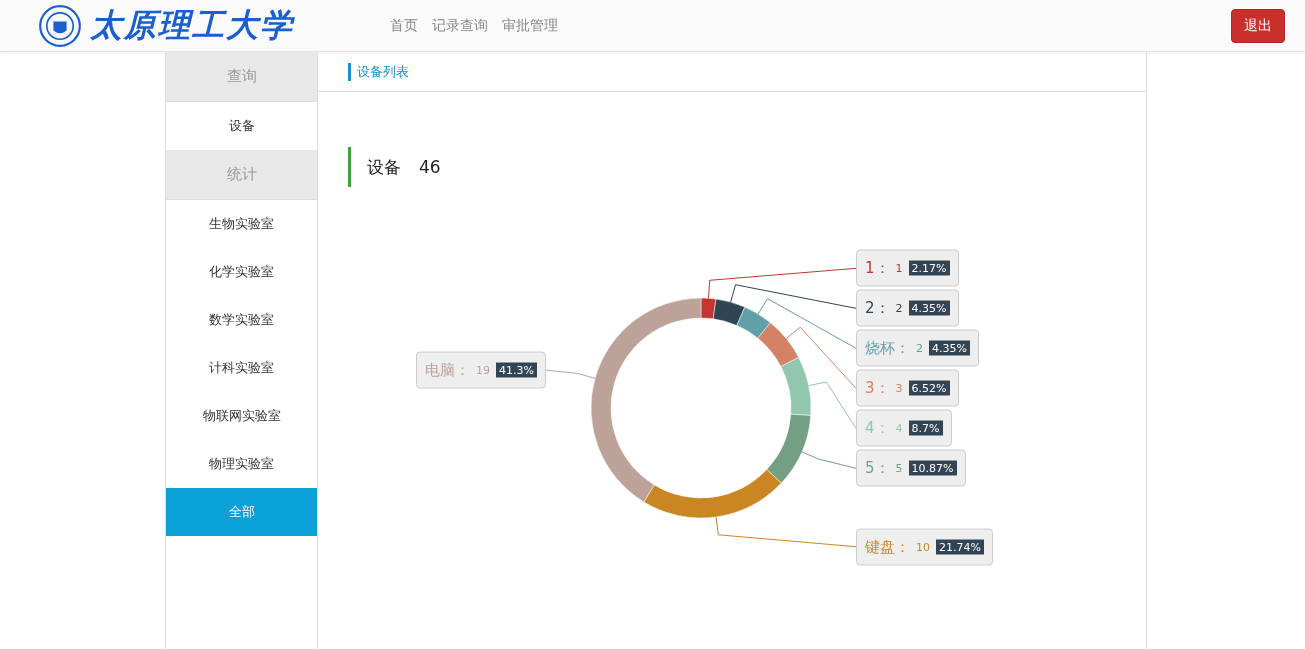 Image resolution: width=1305 pixels, height=649 pixels. Describe the element at coordinates (404, 25) in the screenshot. I see `nav-link: 首页` at that location.